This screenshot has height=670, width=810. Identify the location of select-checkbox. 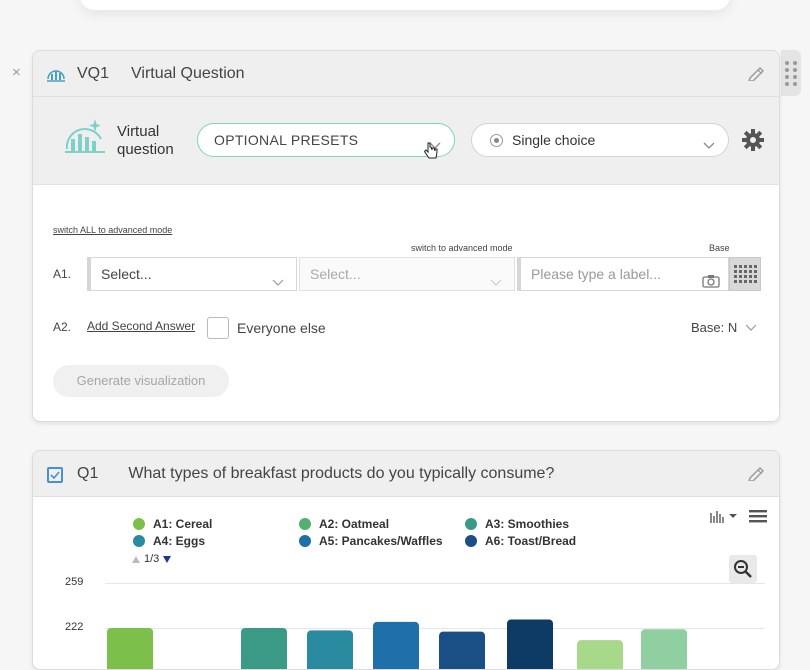
(55, 475).